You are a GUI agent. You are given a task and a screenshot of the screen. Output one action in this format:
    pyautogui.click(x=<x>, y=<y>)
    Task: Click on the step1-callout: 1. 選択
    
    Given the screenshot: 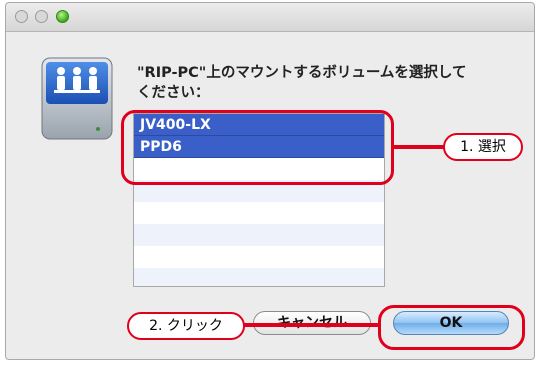 What is the action you would take?
    pyautogui.click(x=483, y=147)
    